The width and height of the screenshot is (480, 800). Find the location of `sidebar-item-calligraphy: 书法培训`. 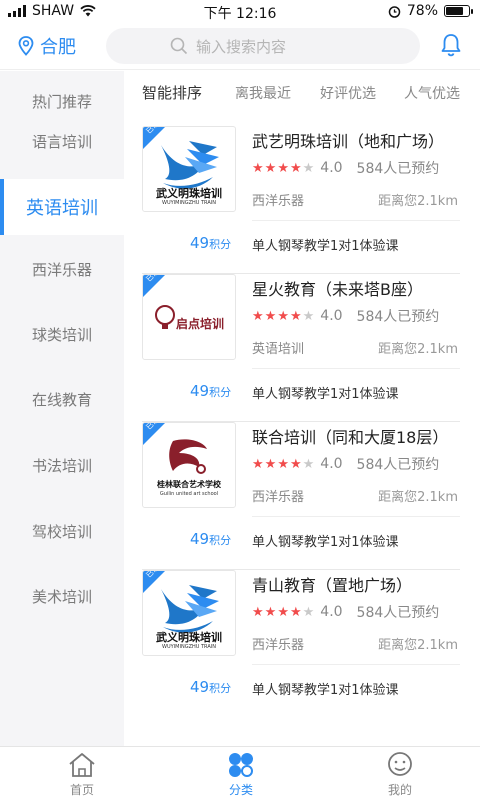

sidebar-item-calligraphy: 书法培训 is located at coordinates (62, 465).